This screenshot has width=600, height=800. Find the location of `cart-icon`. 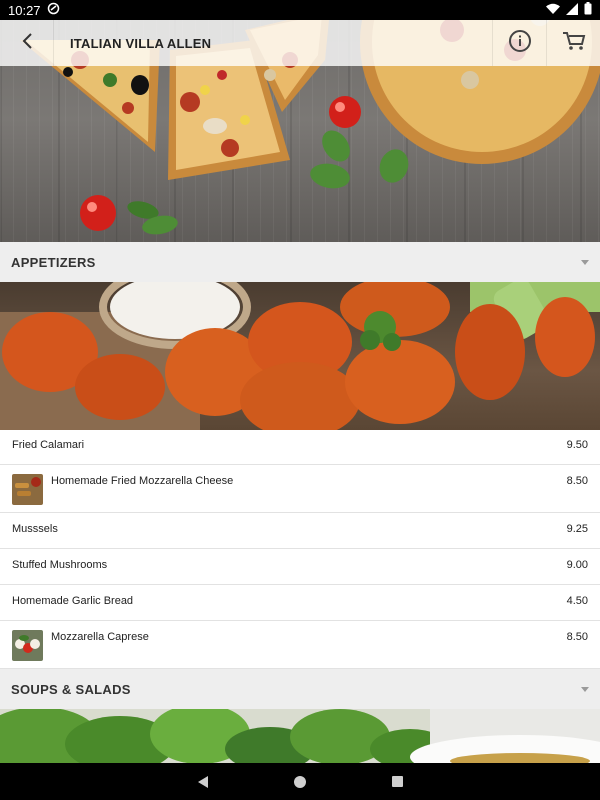

cart-icon is located at coordinates (574, 43).